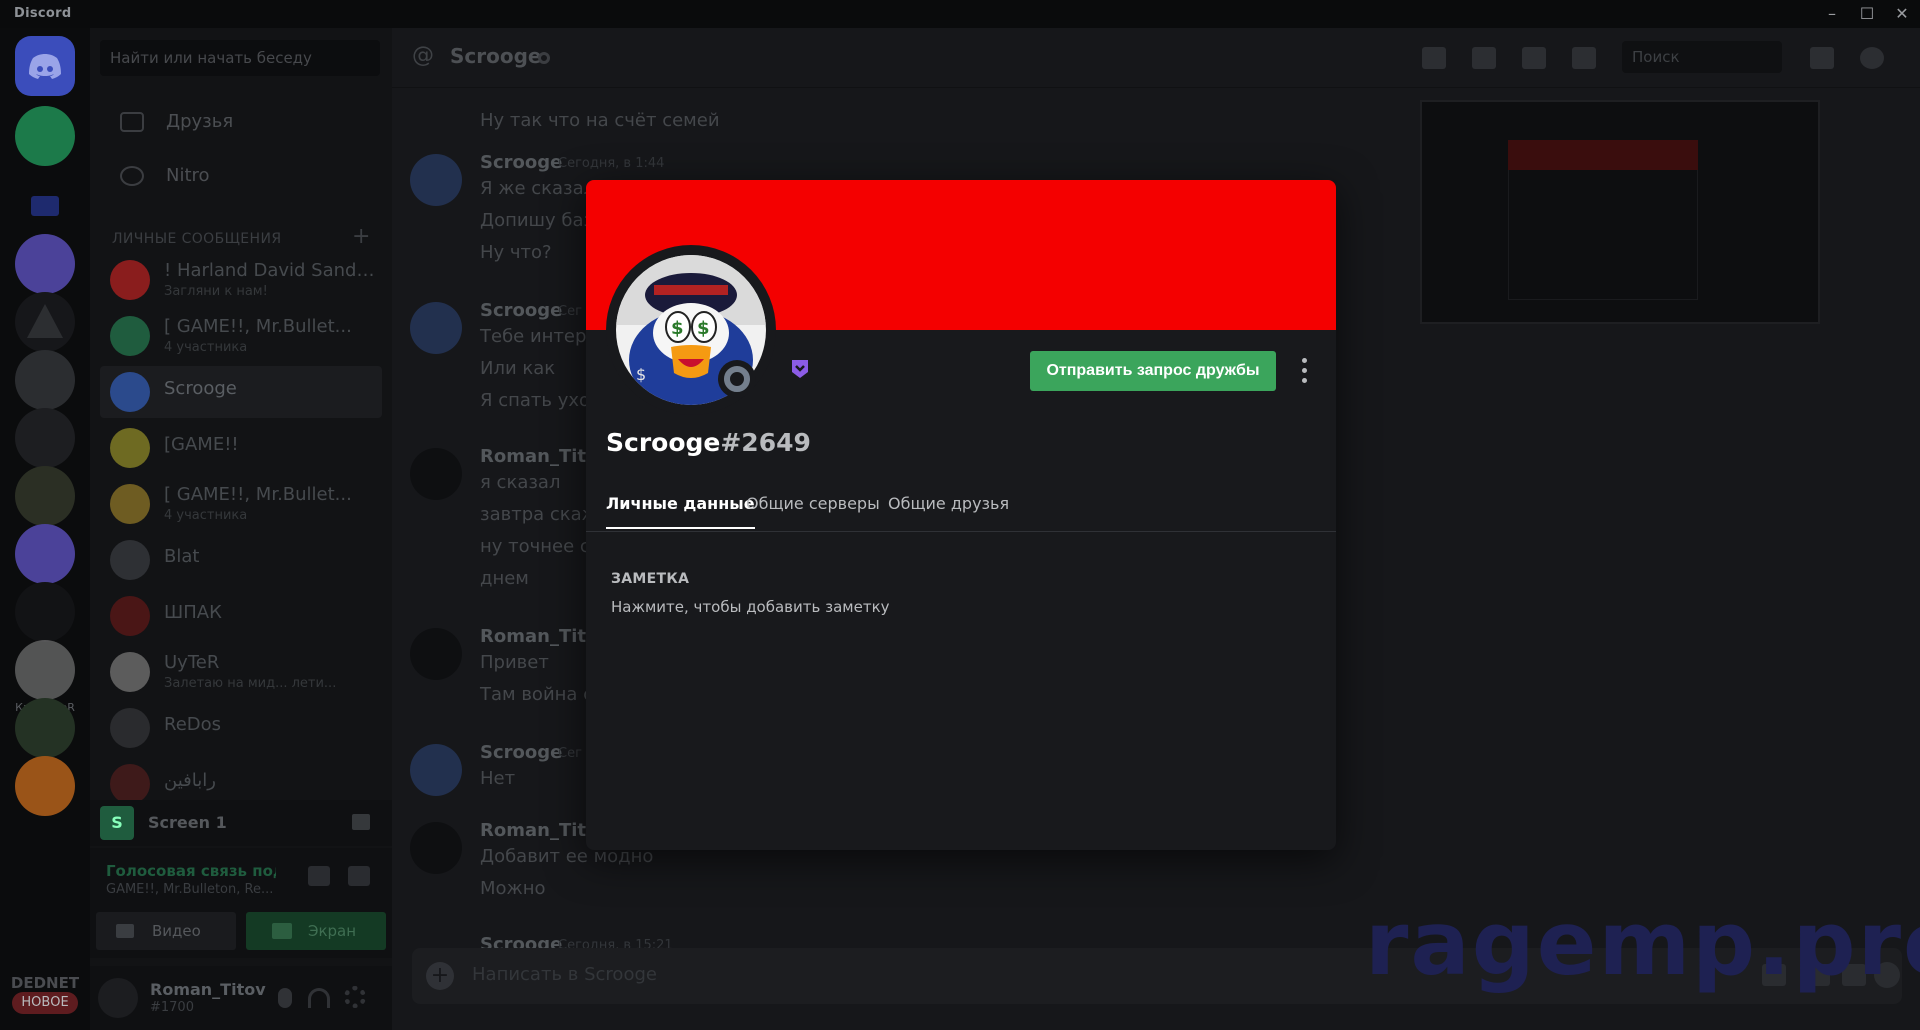  What do you see at coordinates (43, 13) in the screenshot?
I see `app-title: Discord` at bounding box center [43, 13].